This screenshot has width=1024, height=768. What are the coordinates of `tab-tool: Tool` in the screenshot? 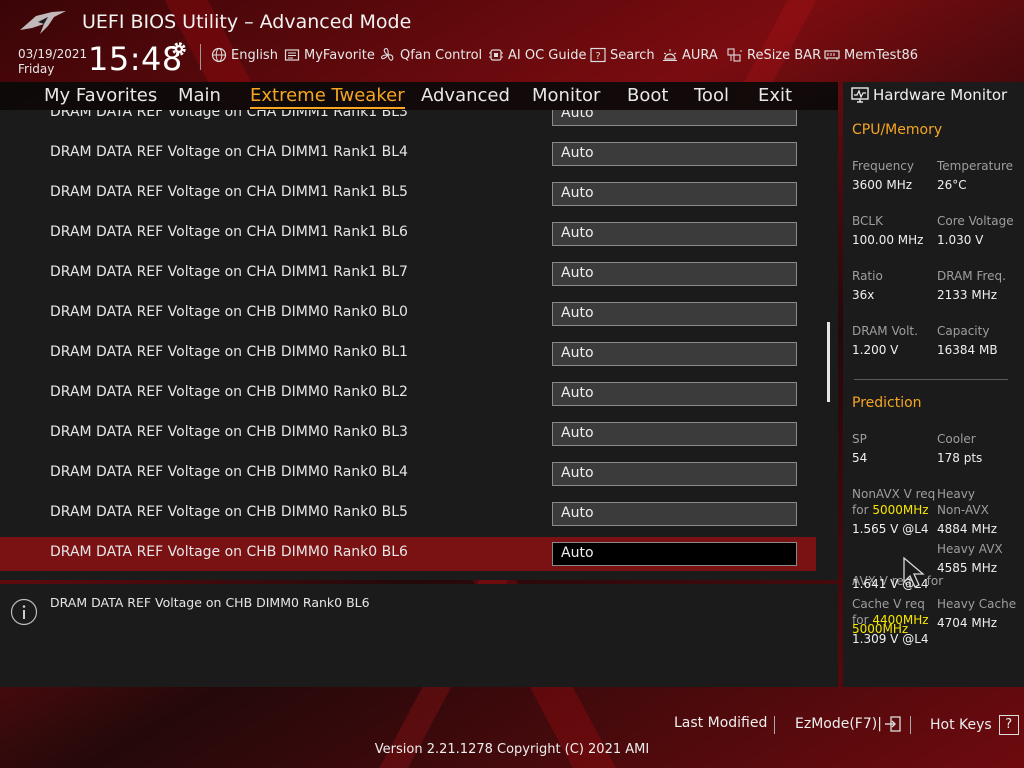 It's located at (711, 95).